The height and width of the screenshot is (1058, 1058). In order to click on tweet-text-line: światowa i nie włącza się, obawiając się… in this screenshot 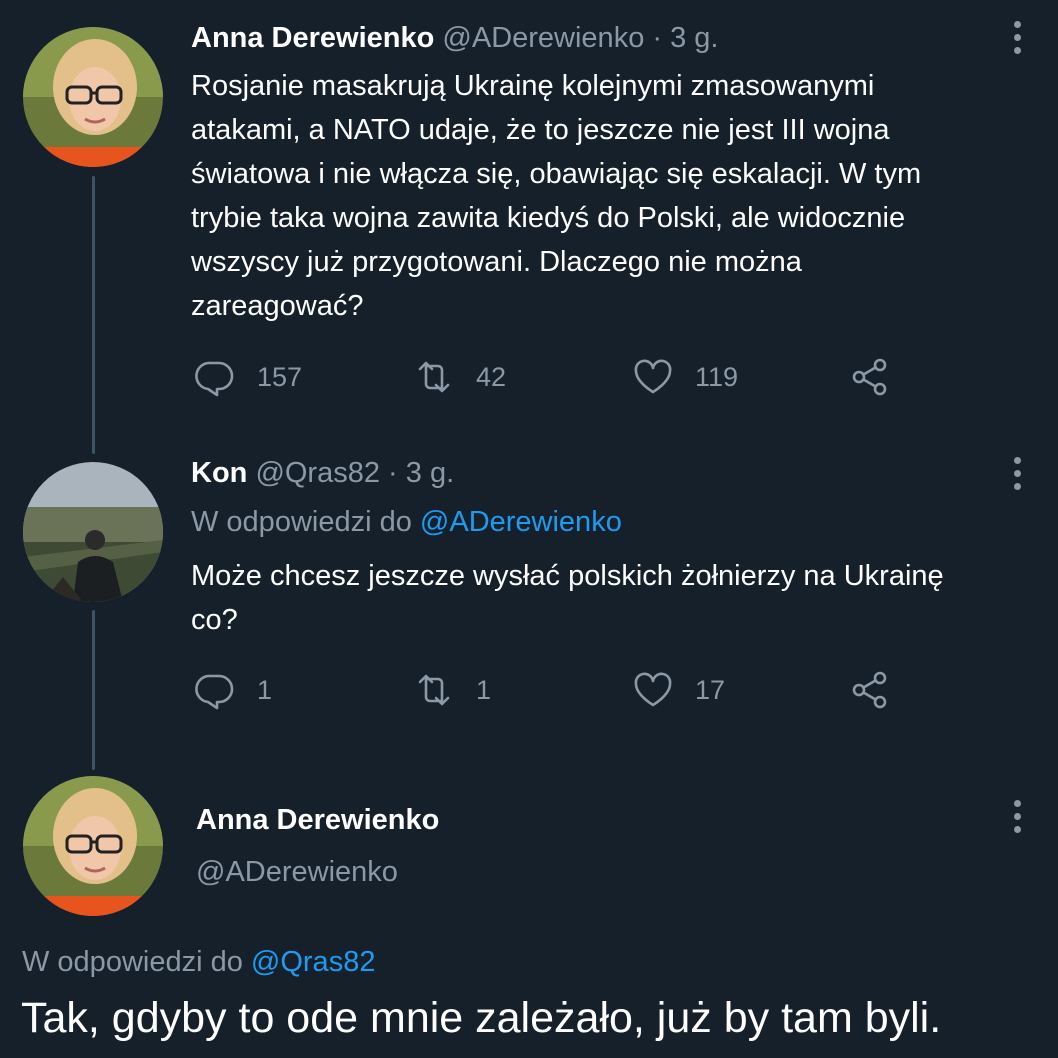, I will do `click(556, 174)`.